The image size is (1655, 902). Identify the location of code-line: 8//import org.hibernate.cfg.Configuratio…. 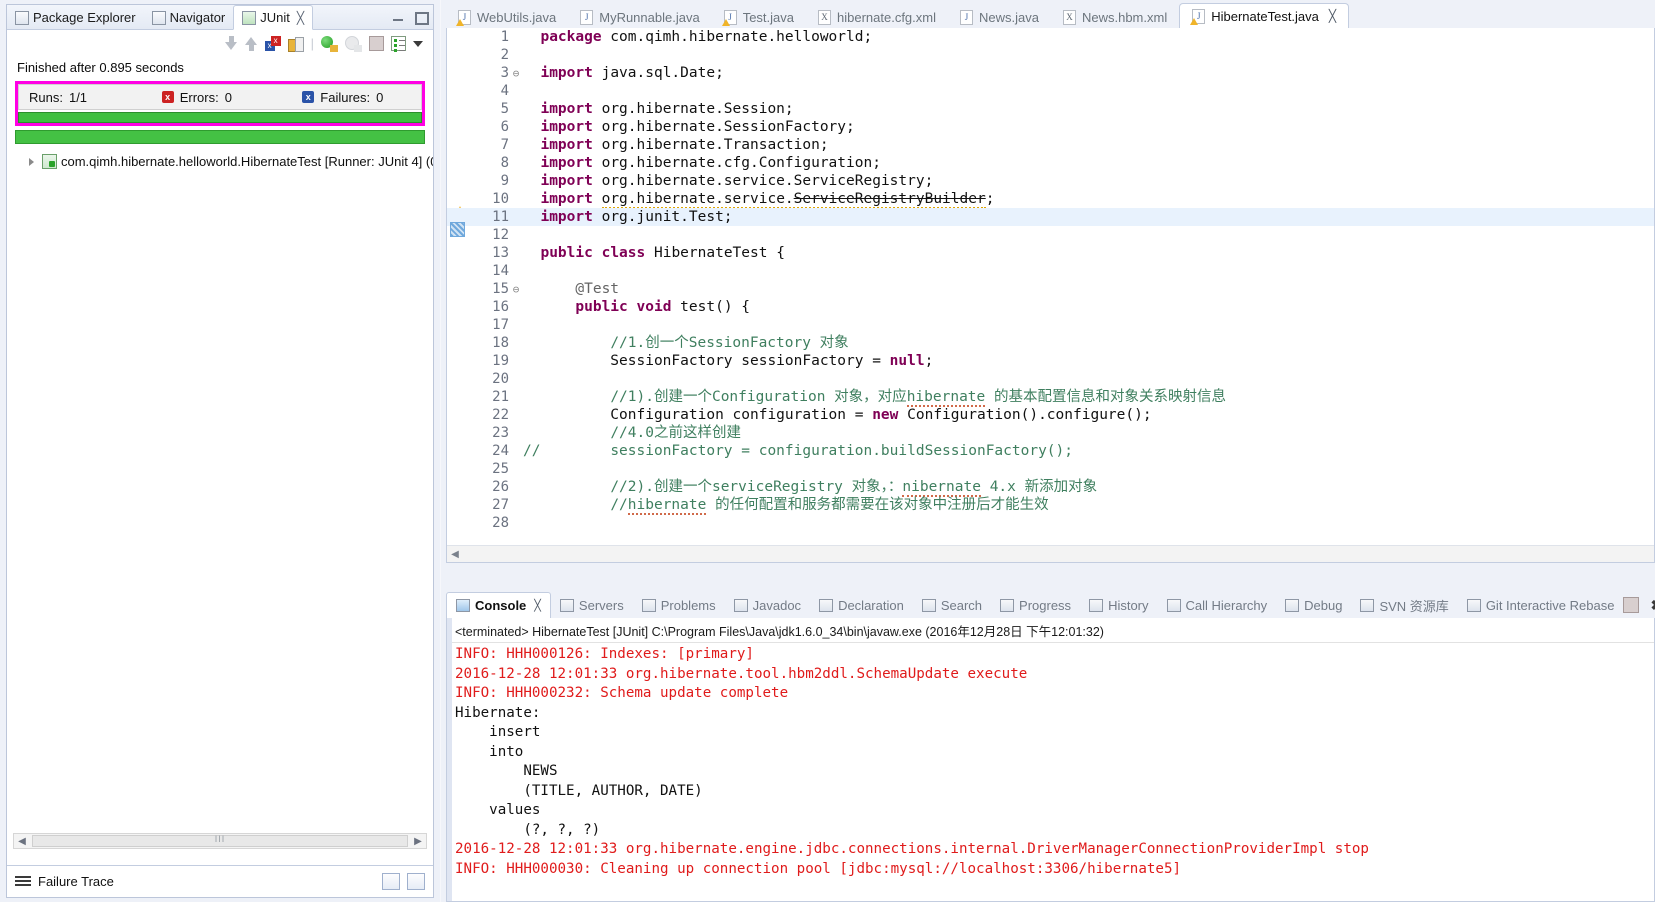
(1050, 163).